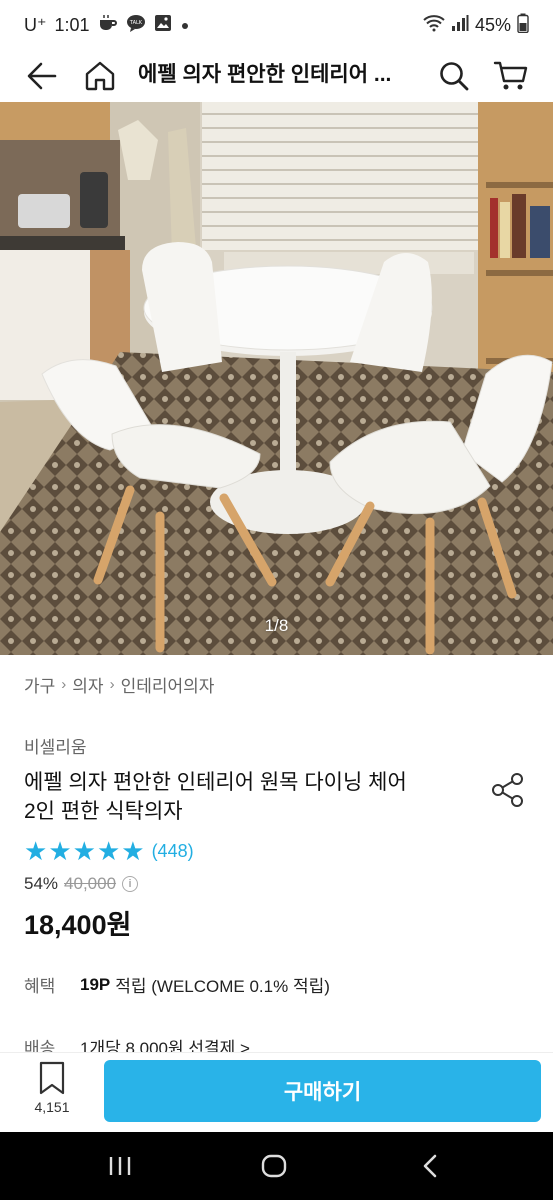 The width and height of the screenshot is (553, 1200). Describe the element at coordinates (130, 884) in the screenshot. I see `info-icon: i` at that location.